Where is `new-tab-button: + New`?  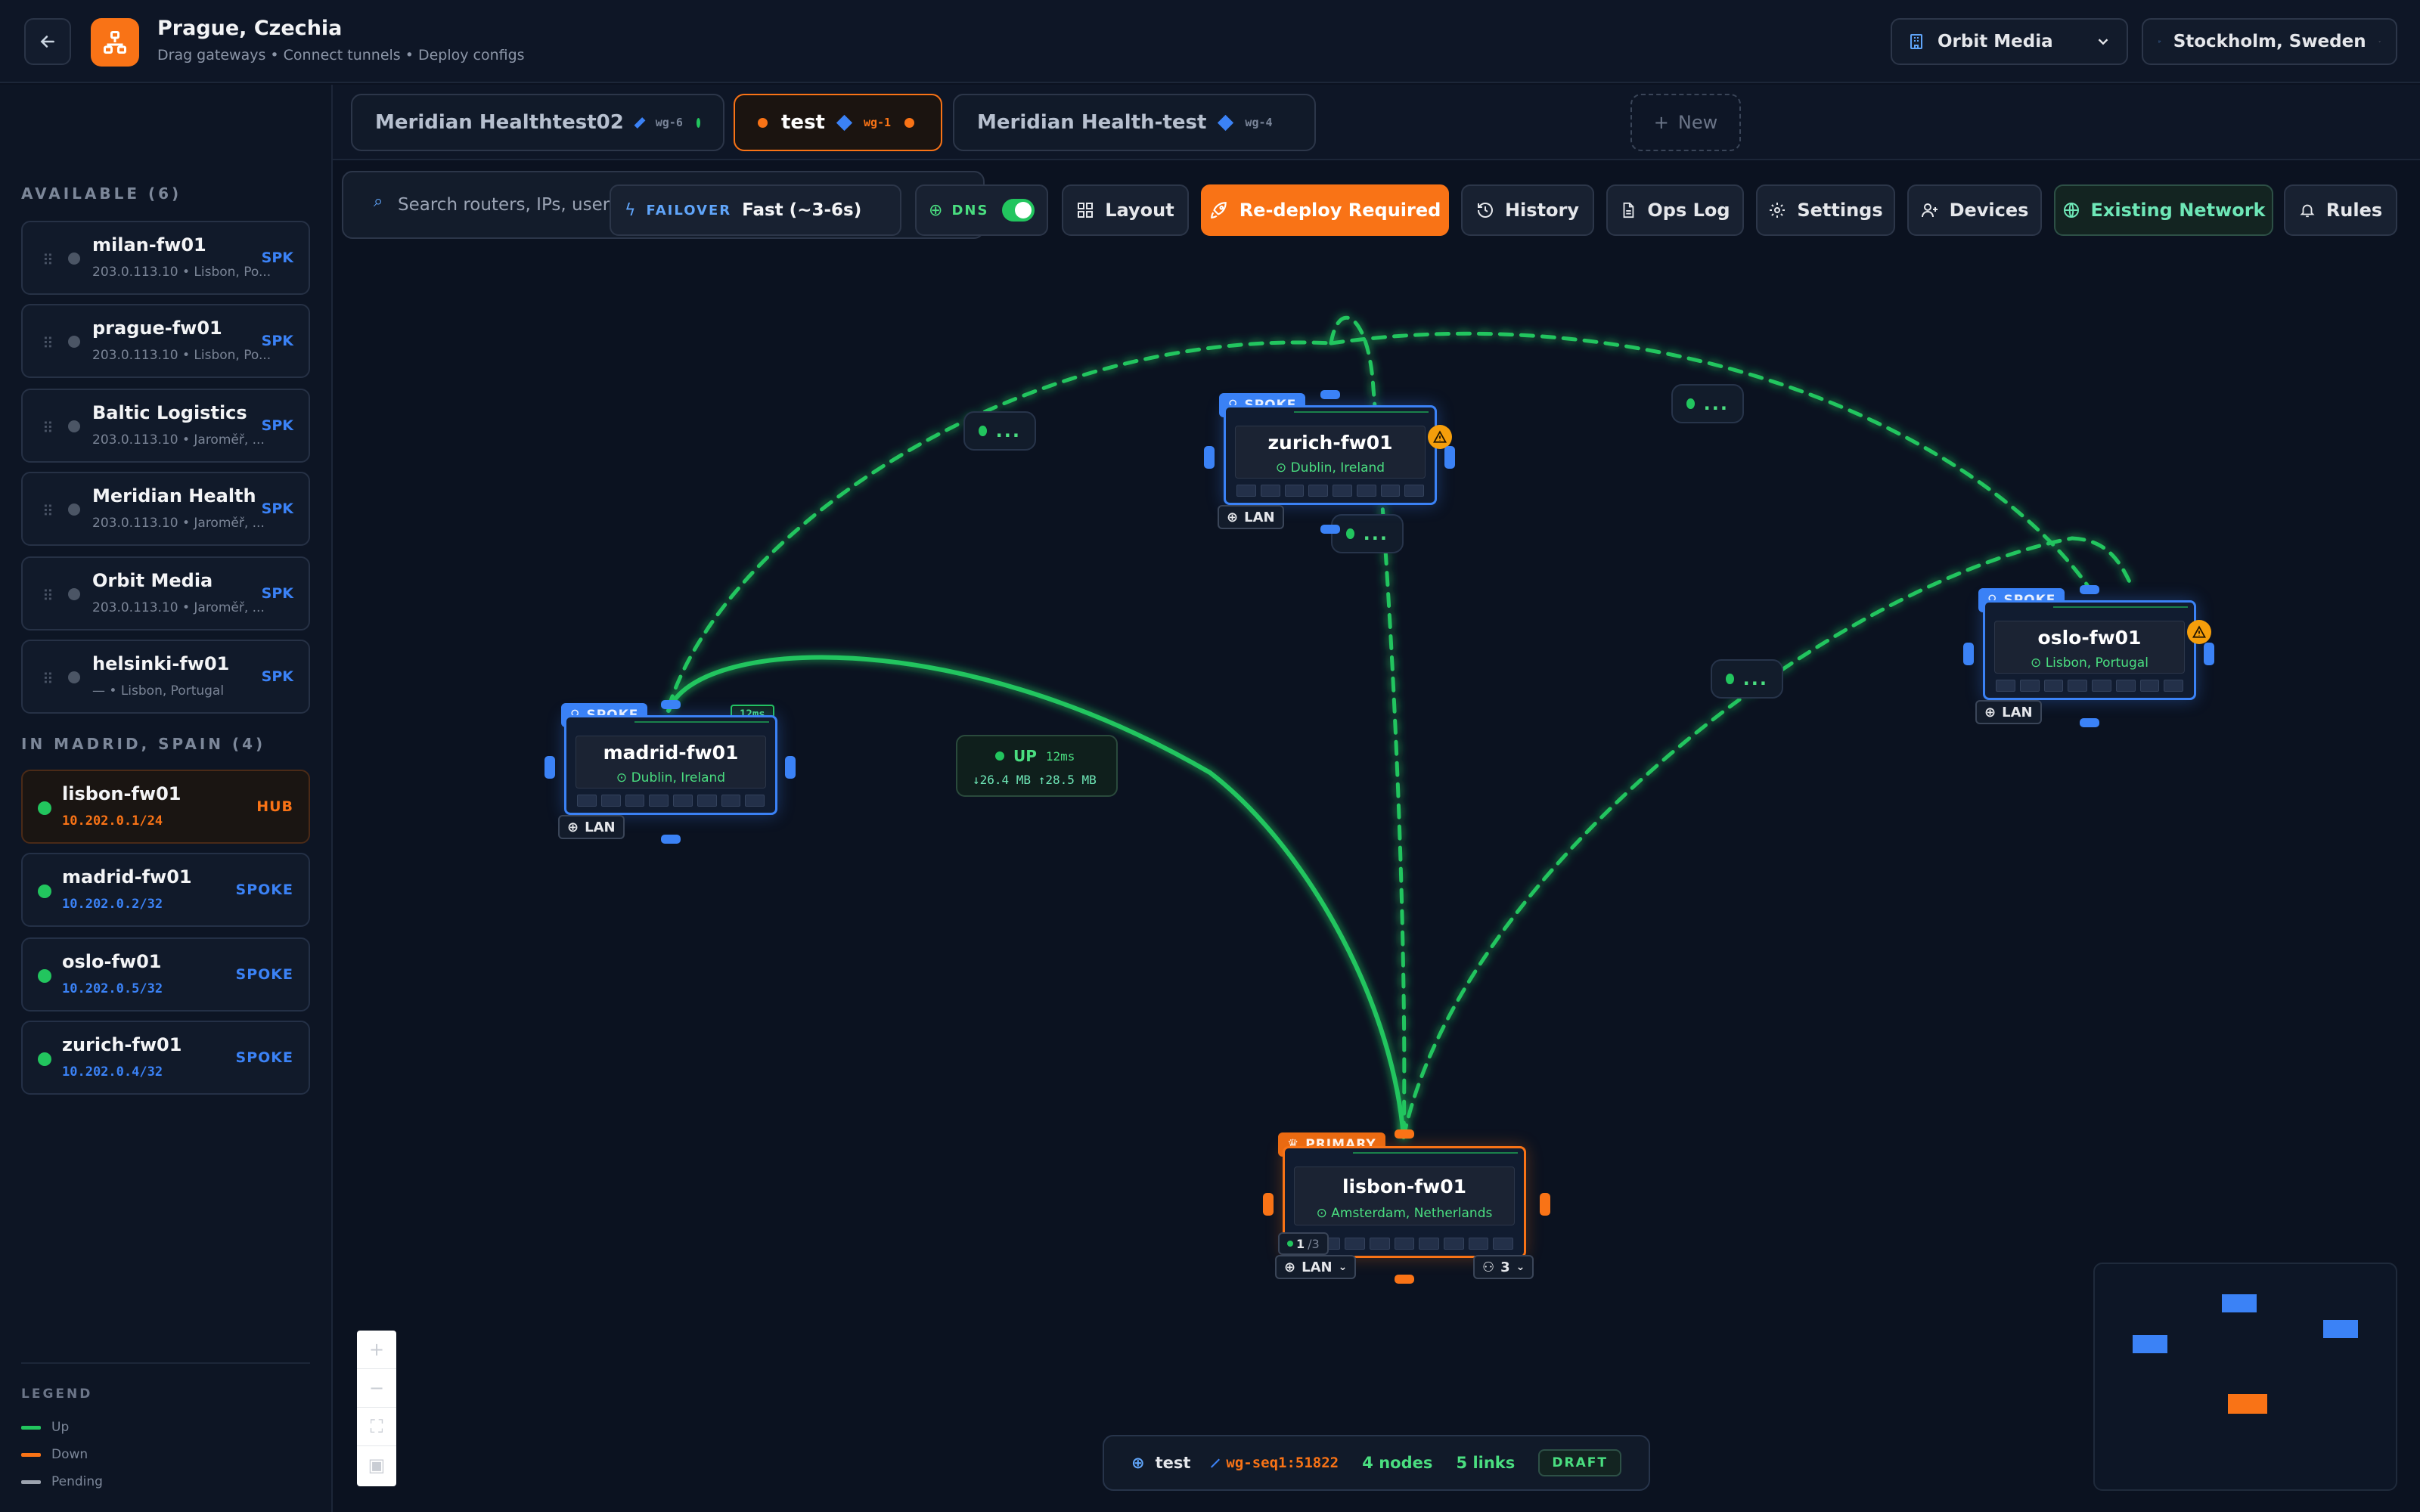 new-tab-button: + New is located at coordinates (1685, 122).